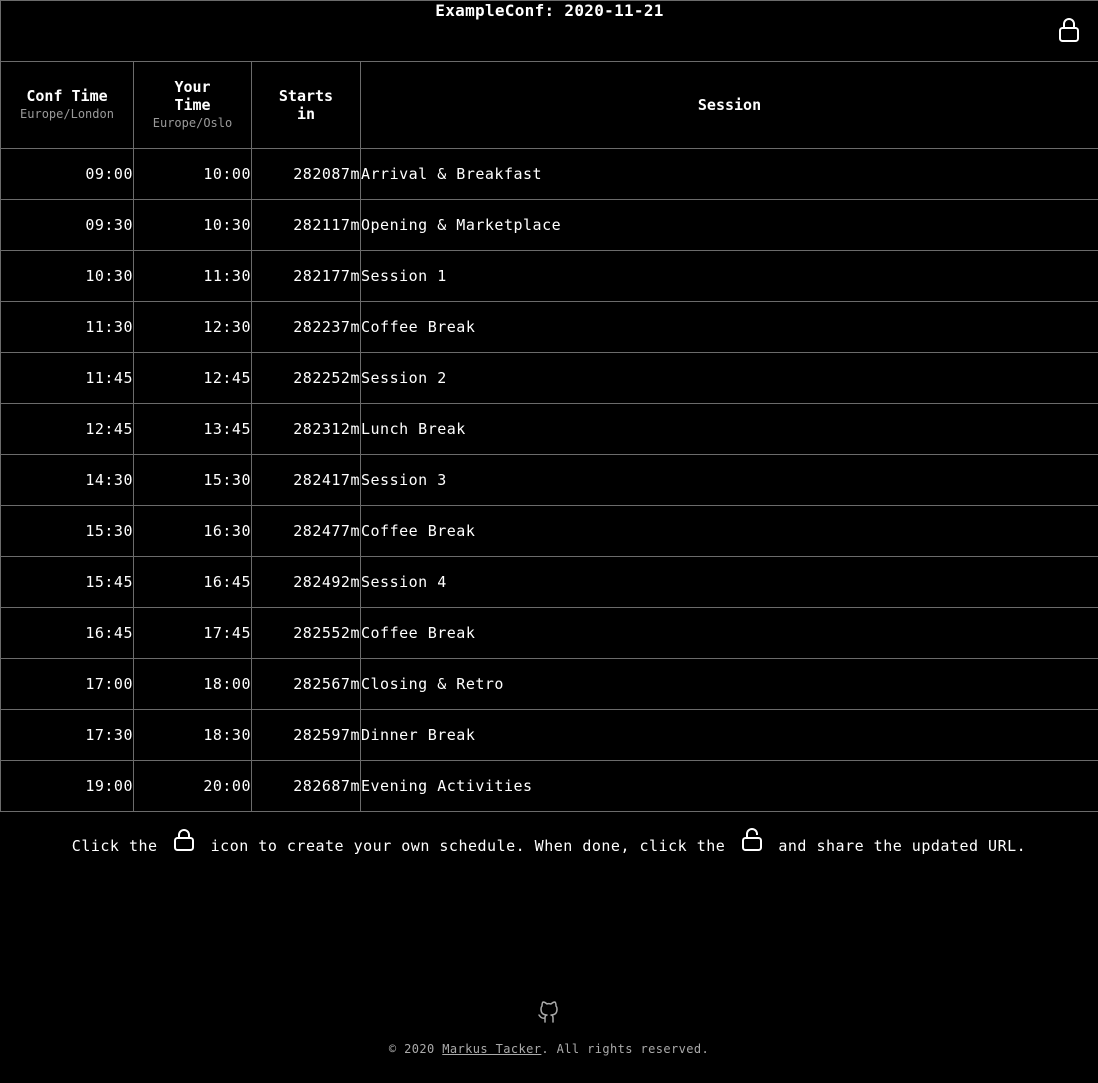  Describe the element at coordinates (728, 276) in the screenshot. I see `session-cell: Session 1` at that location.